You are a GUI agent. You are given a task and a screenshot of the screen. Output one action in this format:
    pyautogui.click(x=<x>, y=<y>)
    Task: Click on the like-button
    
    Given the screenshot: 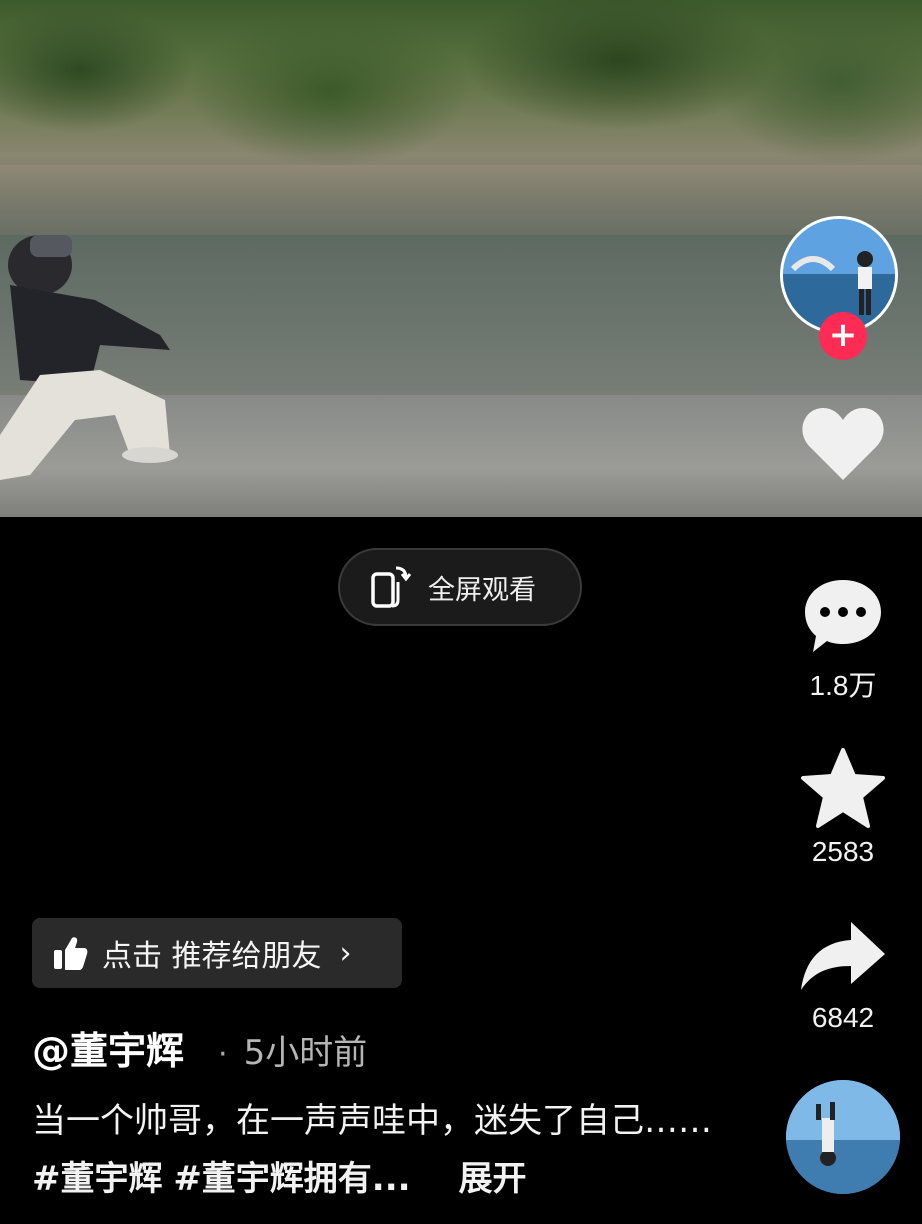 What is the action you would take?
    pyautogui.click(x=843, y=444)
    